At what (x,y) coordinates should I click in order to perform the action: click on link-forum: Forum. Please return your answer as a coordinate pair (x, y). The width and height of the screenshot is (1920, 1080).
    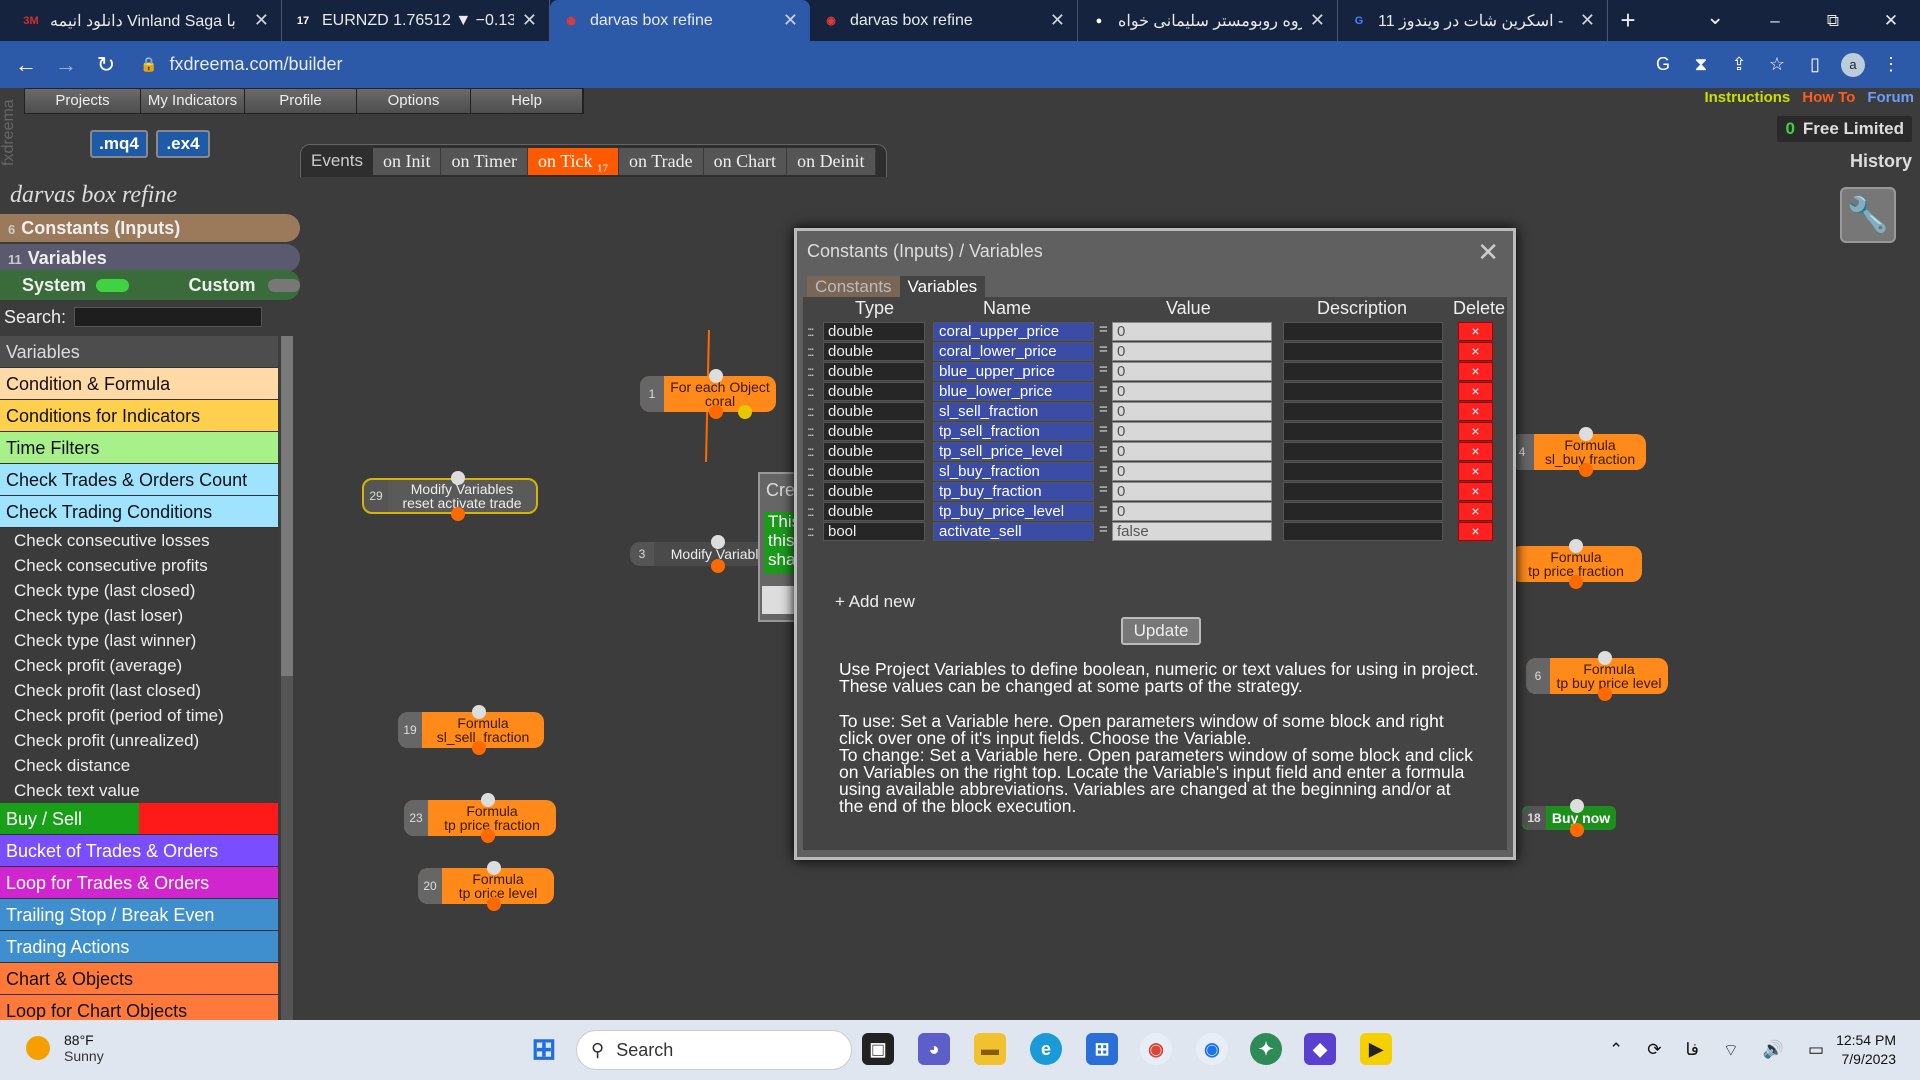
    Looking at the image, I should click on (1890, 97).